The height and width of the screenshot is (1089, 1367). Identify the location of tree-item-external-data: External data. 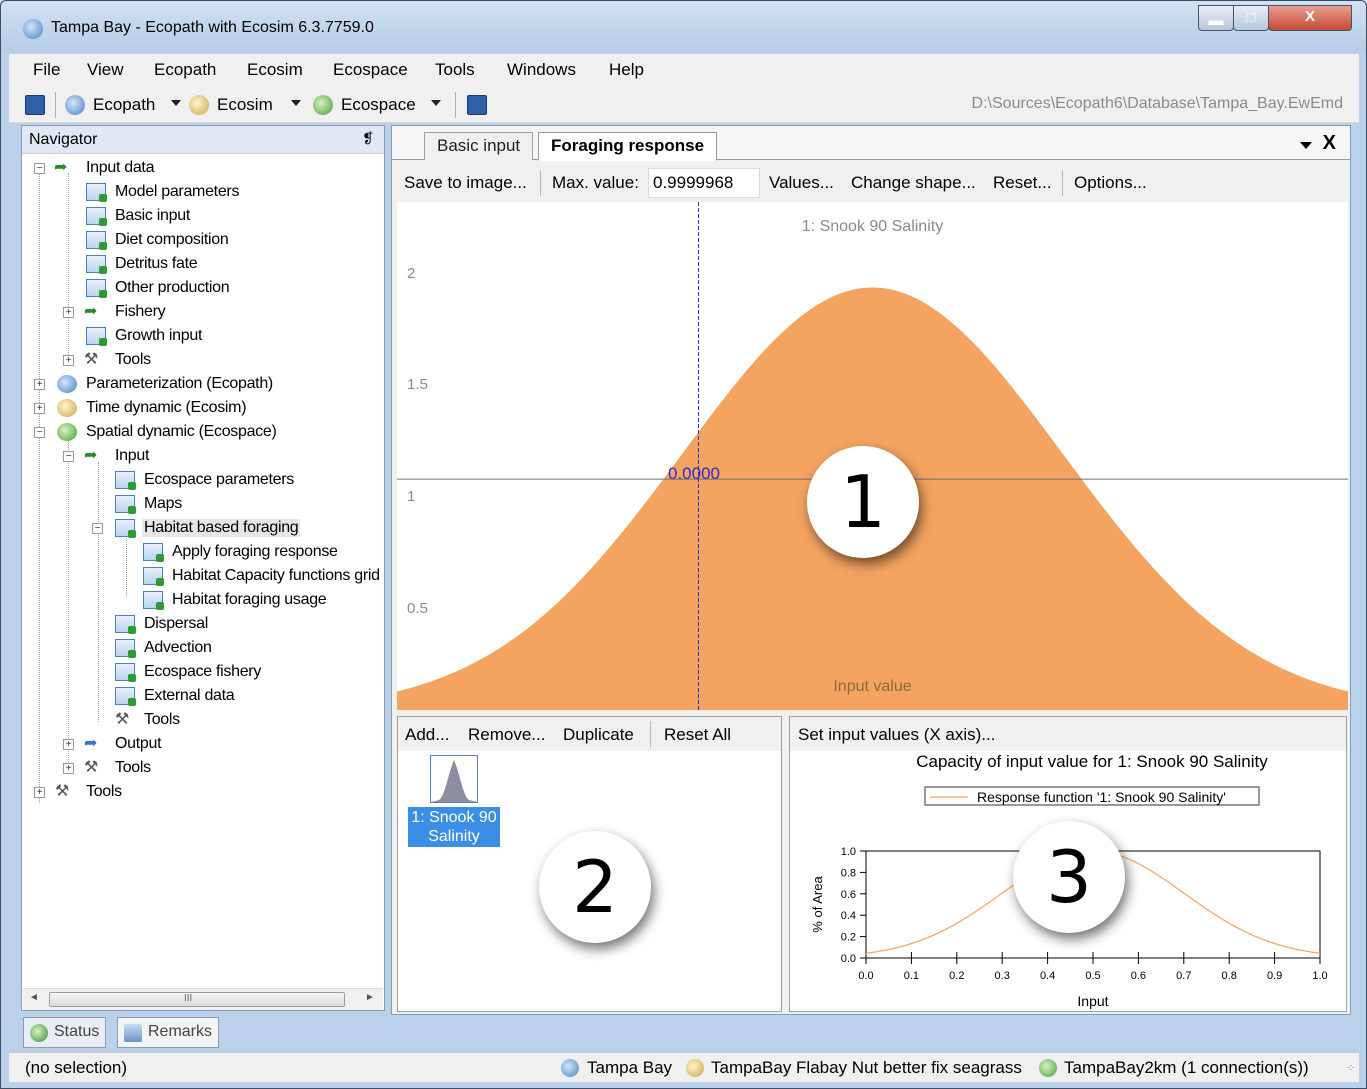
(203, 697).